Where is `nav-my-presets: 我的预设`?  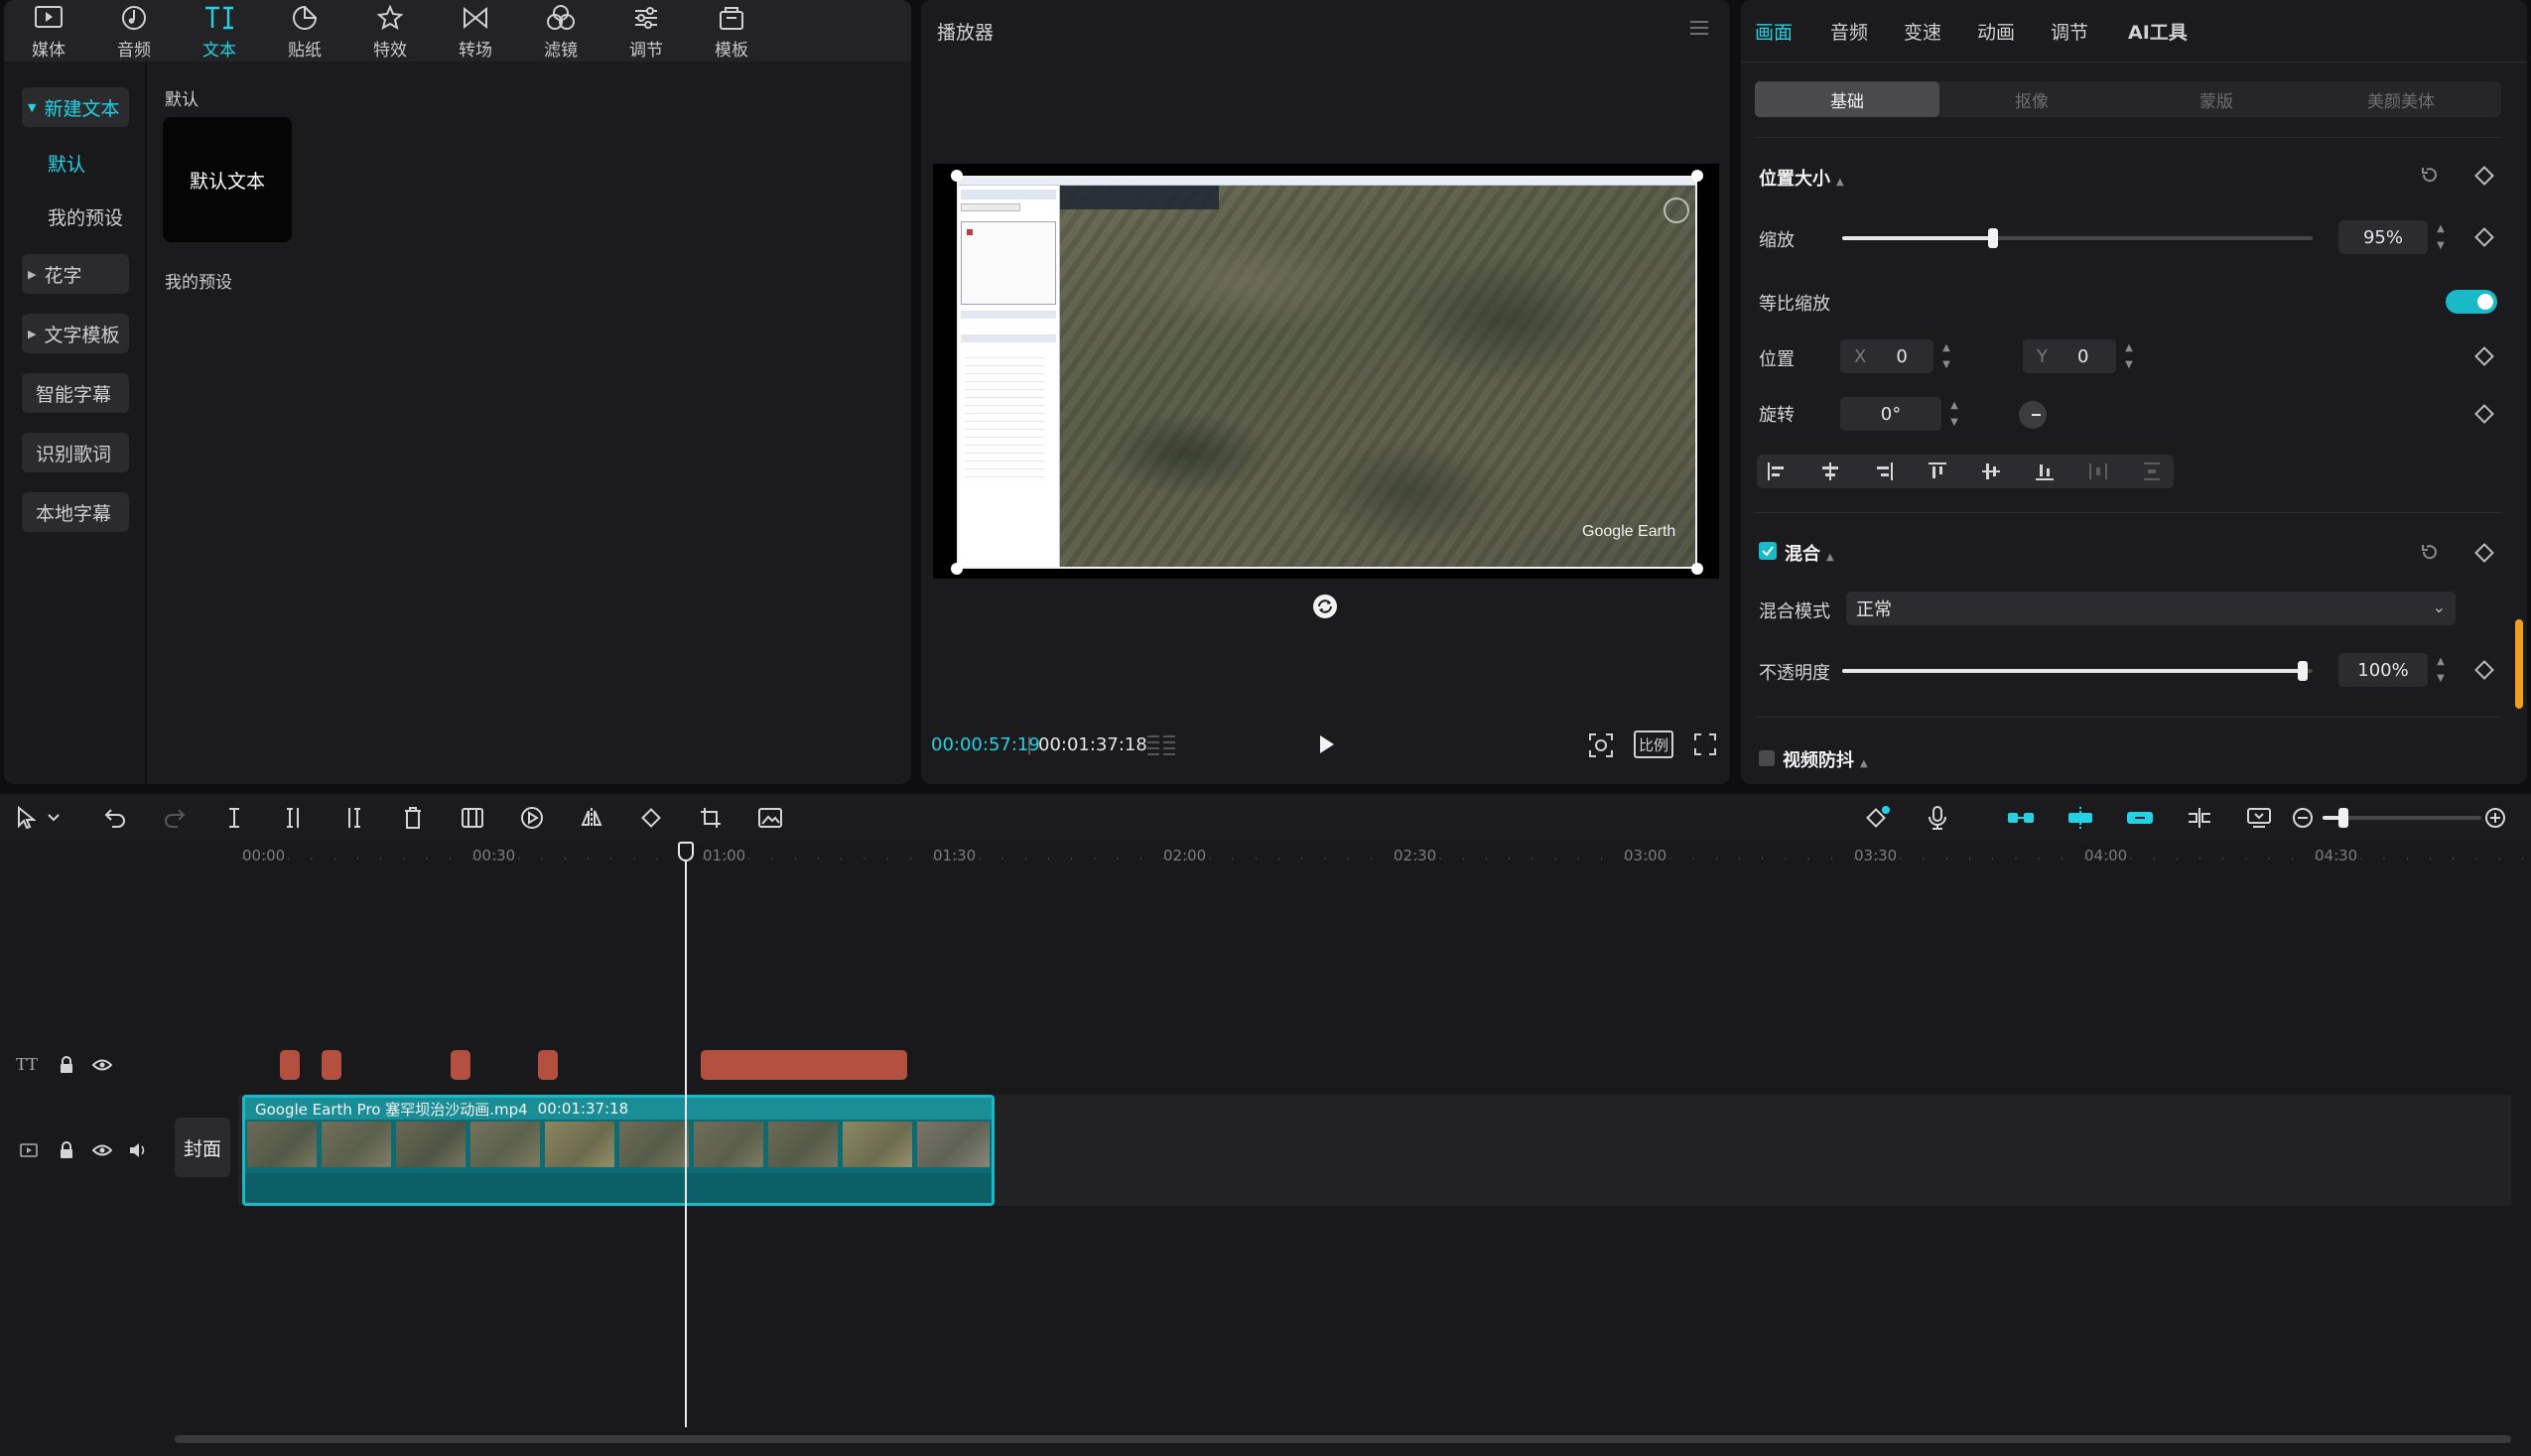 nav-my-presets: 我的预设 is located at coordinates (75, 216).